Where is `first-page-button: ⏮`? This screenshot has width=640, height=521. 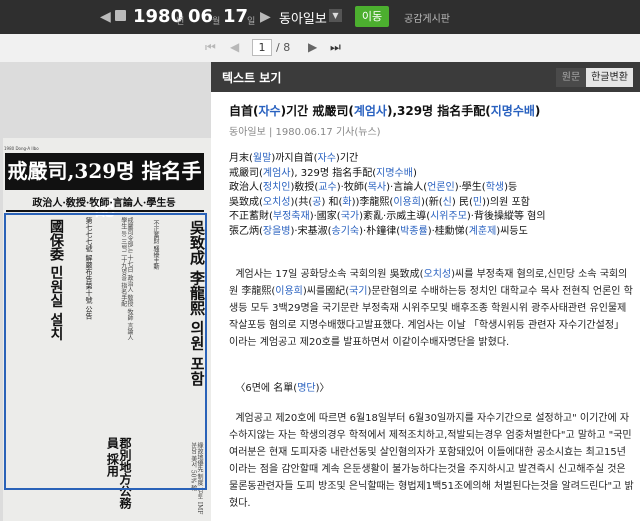 first-page-button: ⏮ is located at coordinates (210, 47).